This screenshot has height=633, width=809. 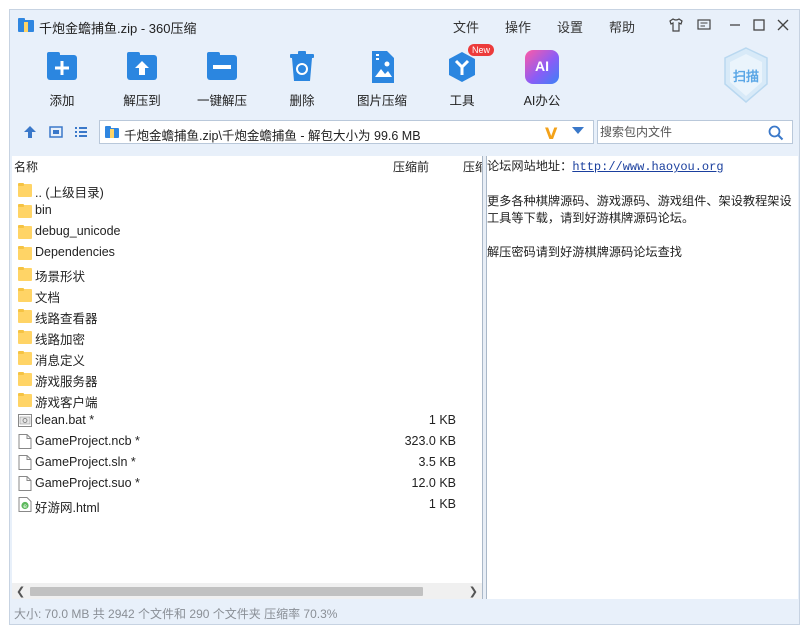 What do you see at coordinates (142, 66) in the screenshot?
I see `extract-to-icon` at bounding box center [142, 66].